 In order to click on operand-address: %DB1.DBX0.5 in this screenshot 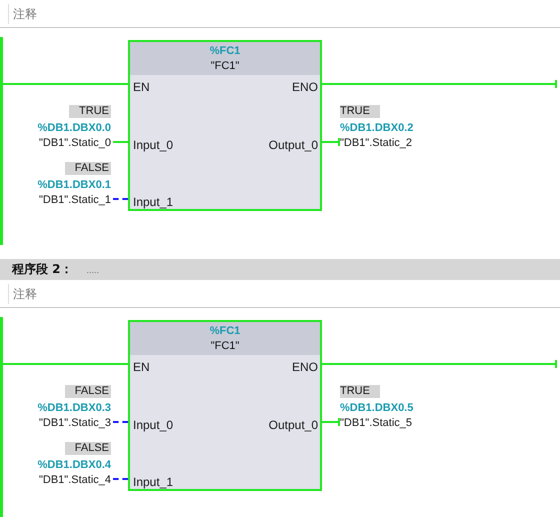, I will do `click(377, 408)`.